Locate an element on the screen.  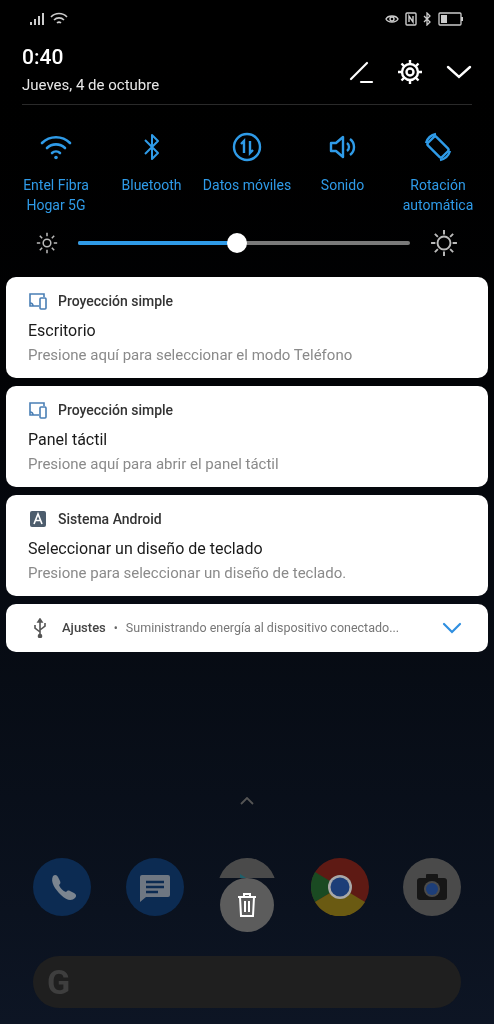
data-tile: Datos móviles is located at coordinates (247, 173).